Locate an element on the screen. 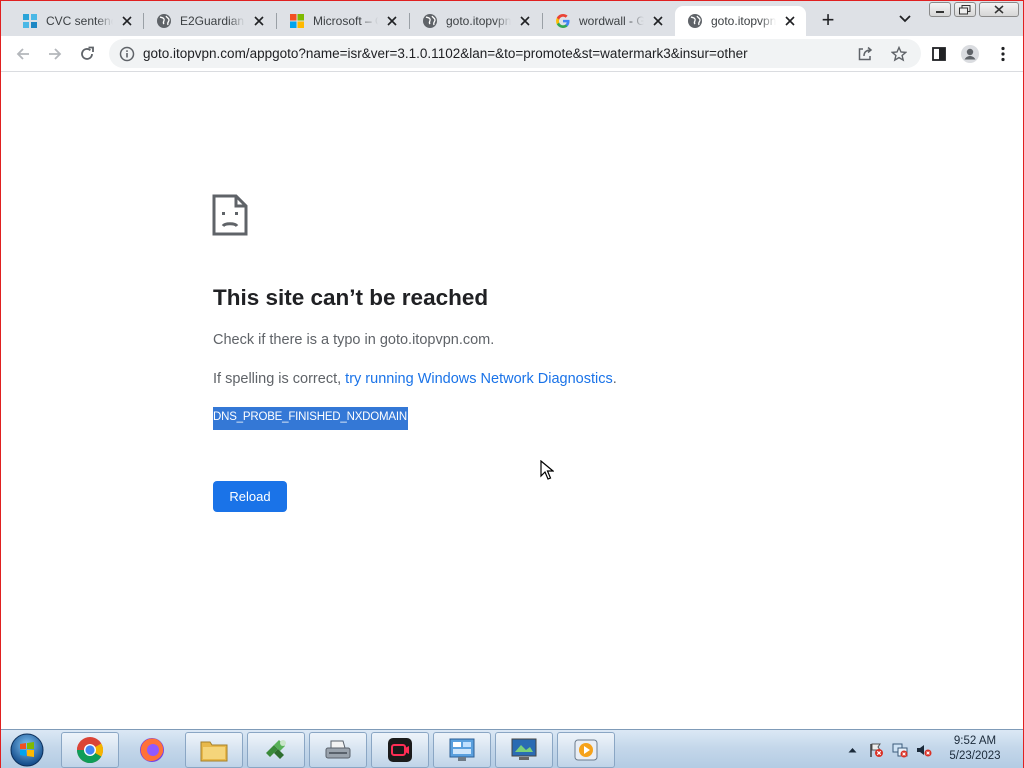 This screenshot has width=1024, height=768. network-diagnostics-link: try running Windows Network Diagnostics is located at coordinates (479, 379).